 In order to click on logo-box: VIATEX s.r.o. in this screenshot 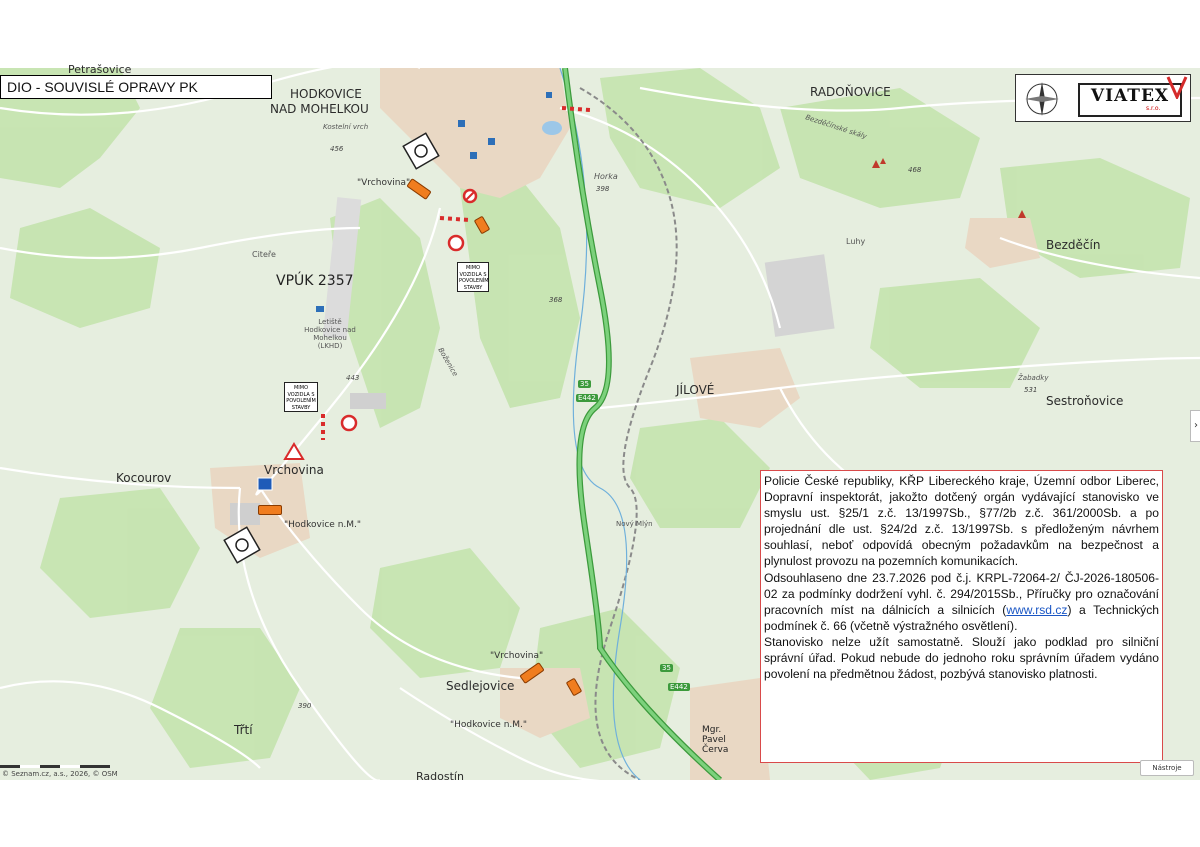, I will do `click(1103, 98)`.